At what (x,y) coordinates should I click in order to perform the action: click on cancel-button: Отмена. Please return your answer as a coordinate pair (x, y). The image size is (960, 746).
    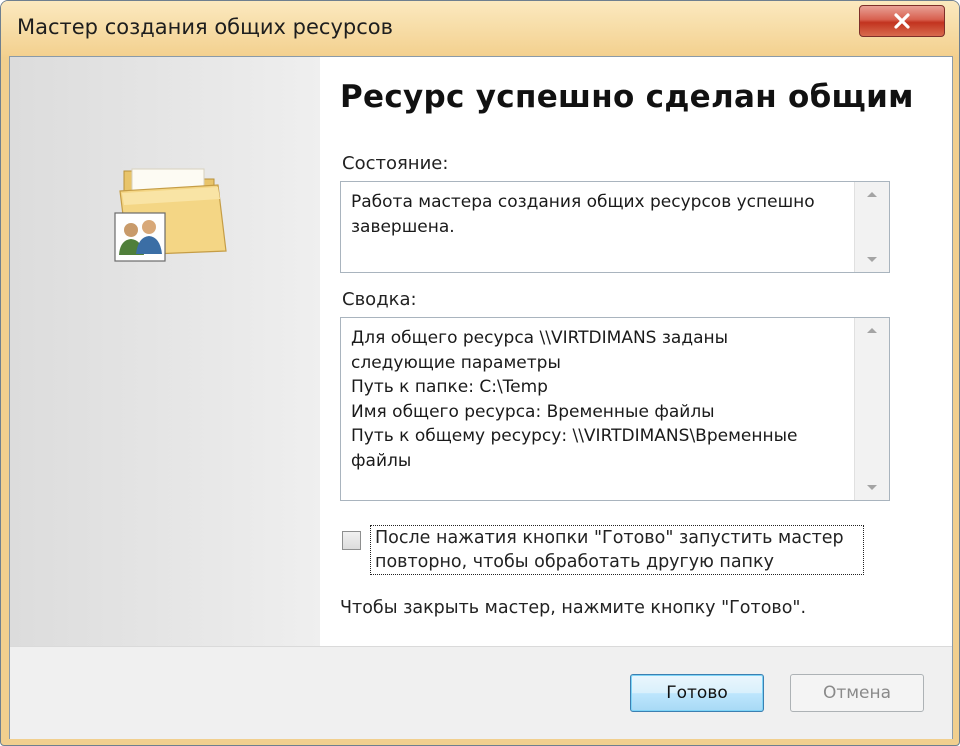
    Looking at the image, I should click on (857, 693).